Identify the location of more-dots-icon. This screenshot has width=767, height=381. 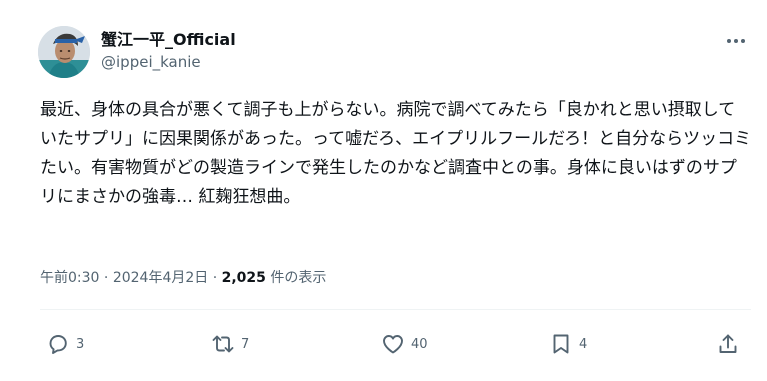
(736, 41).